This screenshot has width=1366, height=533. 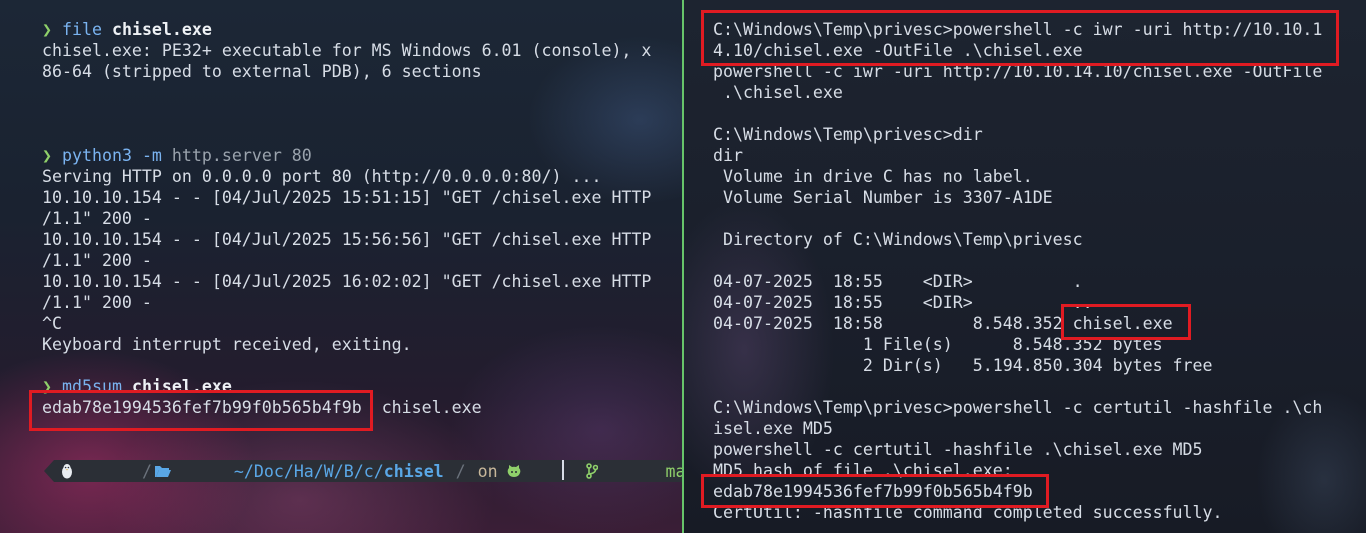 I want to click on output-line: ^C, so click(x=52, y=323).